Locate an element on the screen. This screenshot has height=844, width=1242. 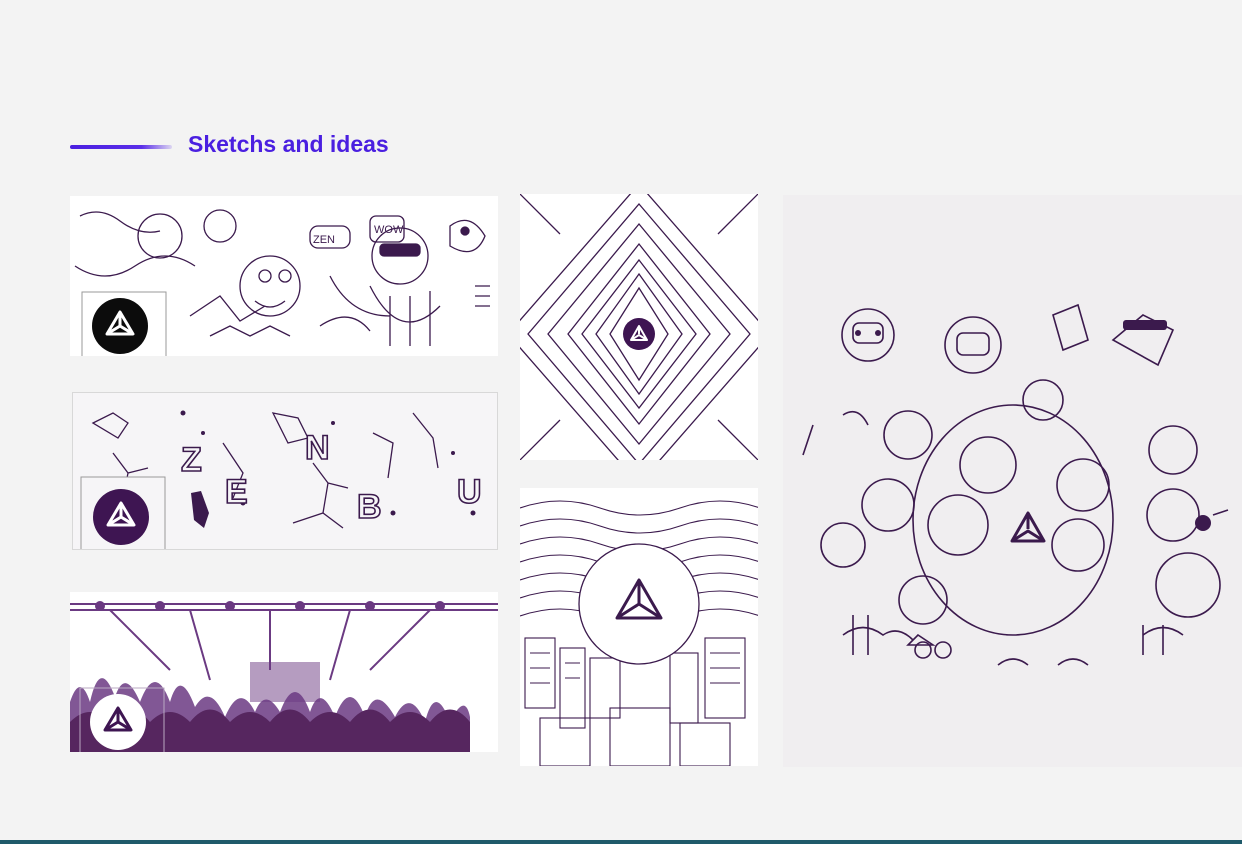
zenbu-letter-z: Z is located at coordinates (191, 460).